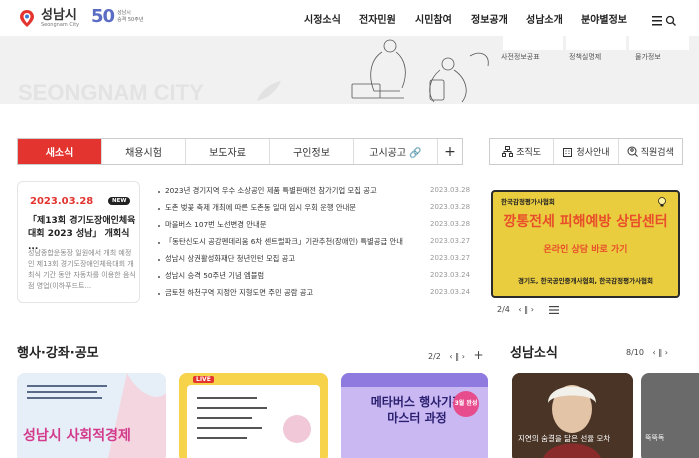 The width and height of the screenshot is (699, 458). What do you see at coordinates (564, 438) in the screenshot?
I see `city-news-card-1-caption: 지연의 숨결을 닮은 선율 모차` at bounding box center [564, 438].